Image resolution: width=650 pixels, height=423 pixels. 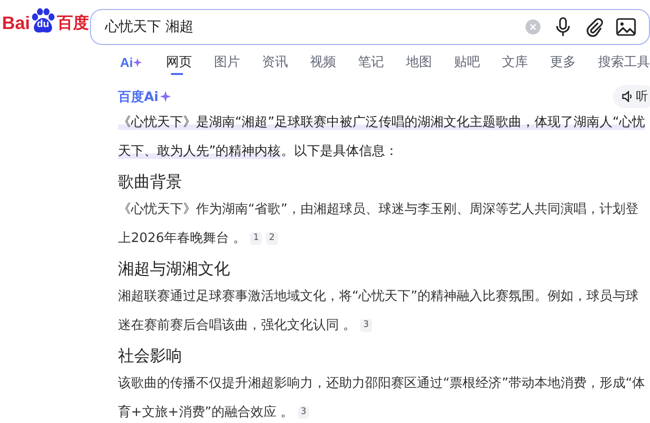 I want to click on section-paragraph: 湘超联赛通过足球赛事激活地域文化，将“心忧天下”的精神融入比赛氛围。例如，球员与球迷在赛前赛后合唱该曲，强化文化认同 。 3, so click(x=379, y=311).